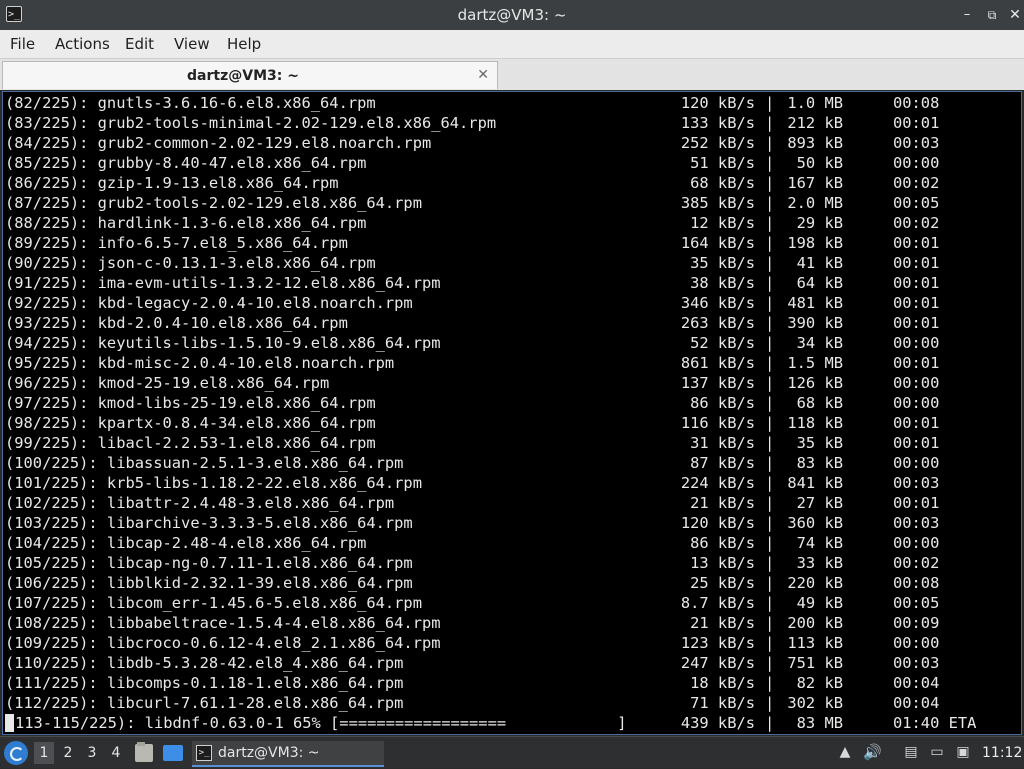 The image size is (1024, 769). What do you see at coordinates (815, 243) in the screenshot?
I see `package-size: 198 kB` at bounding box center [815, 243].